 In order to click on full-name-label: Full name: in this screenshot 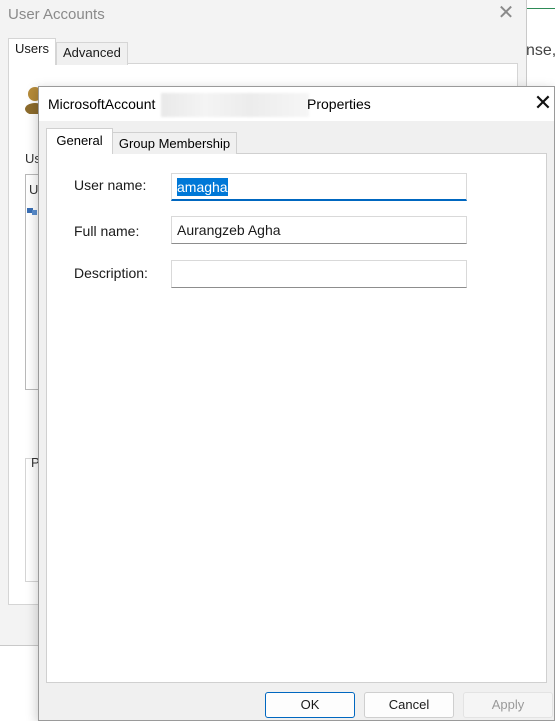, I will do `click(107, 231)`.